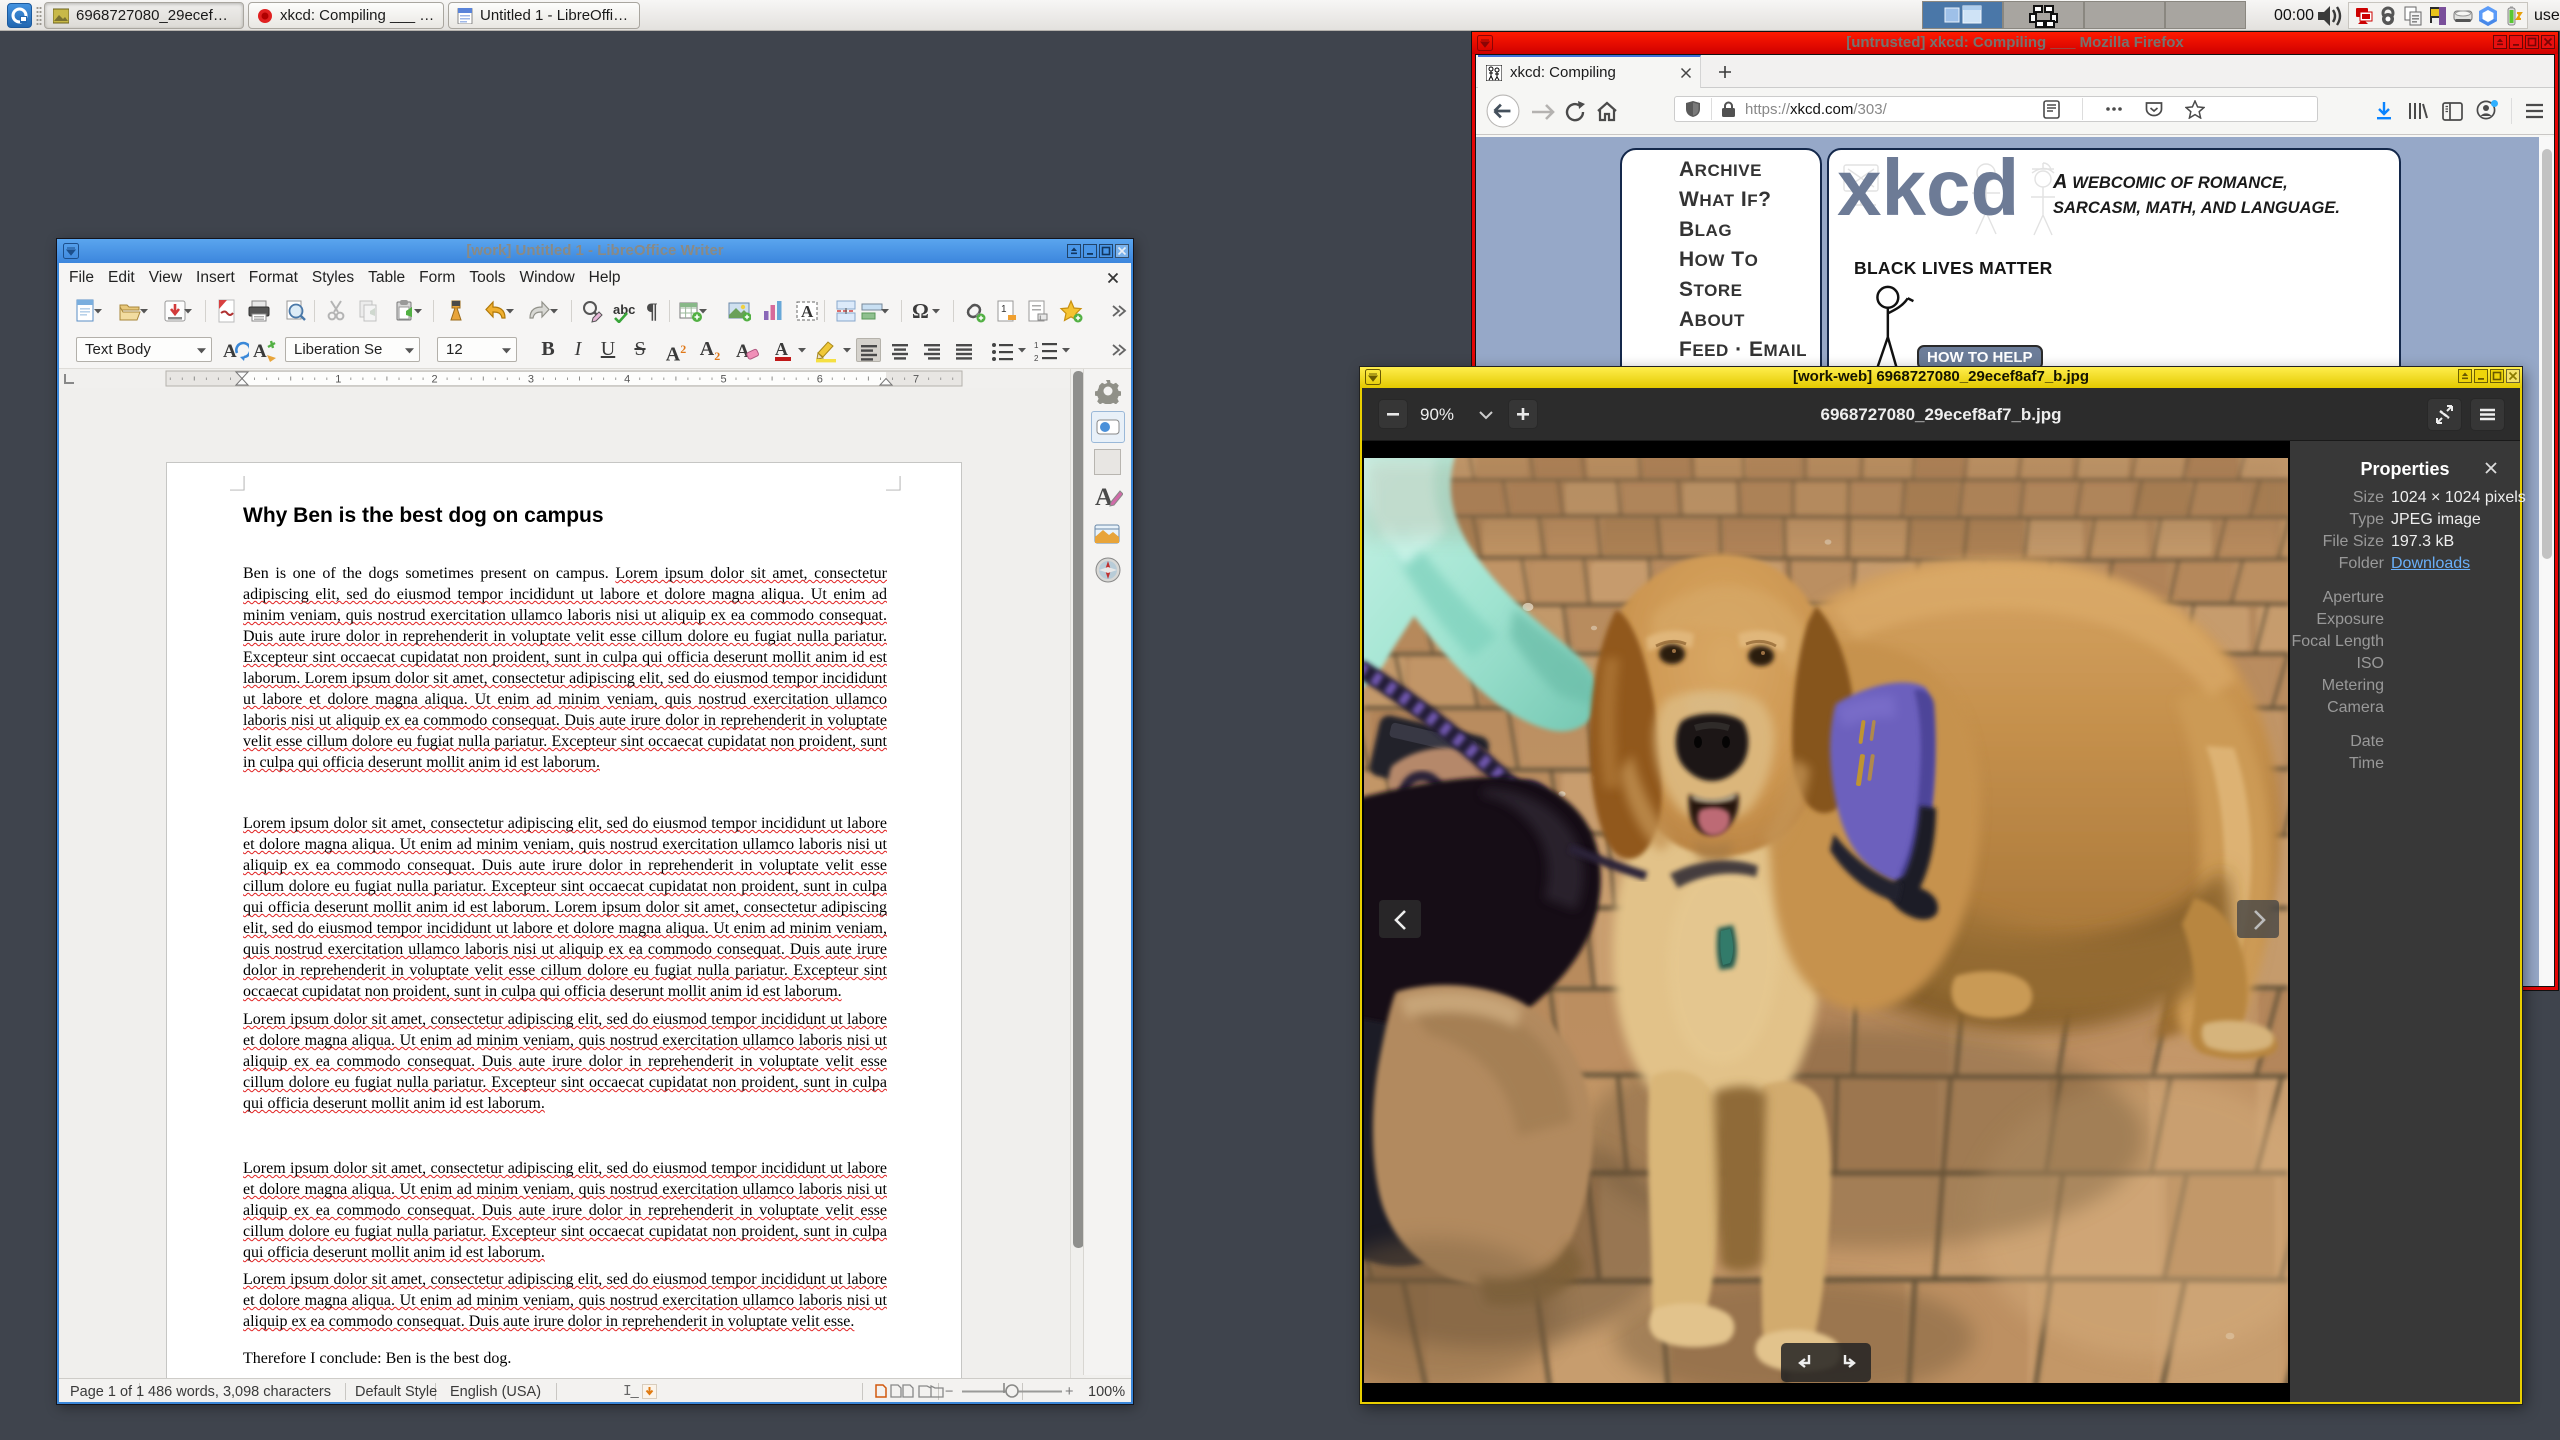 The height and width of the screenshot is (1440, 2560). What do you see at coordinates (920, 311) in the screenshot?
I see `svg-text: Ω` at bounding box center [920, 311].